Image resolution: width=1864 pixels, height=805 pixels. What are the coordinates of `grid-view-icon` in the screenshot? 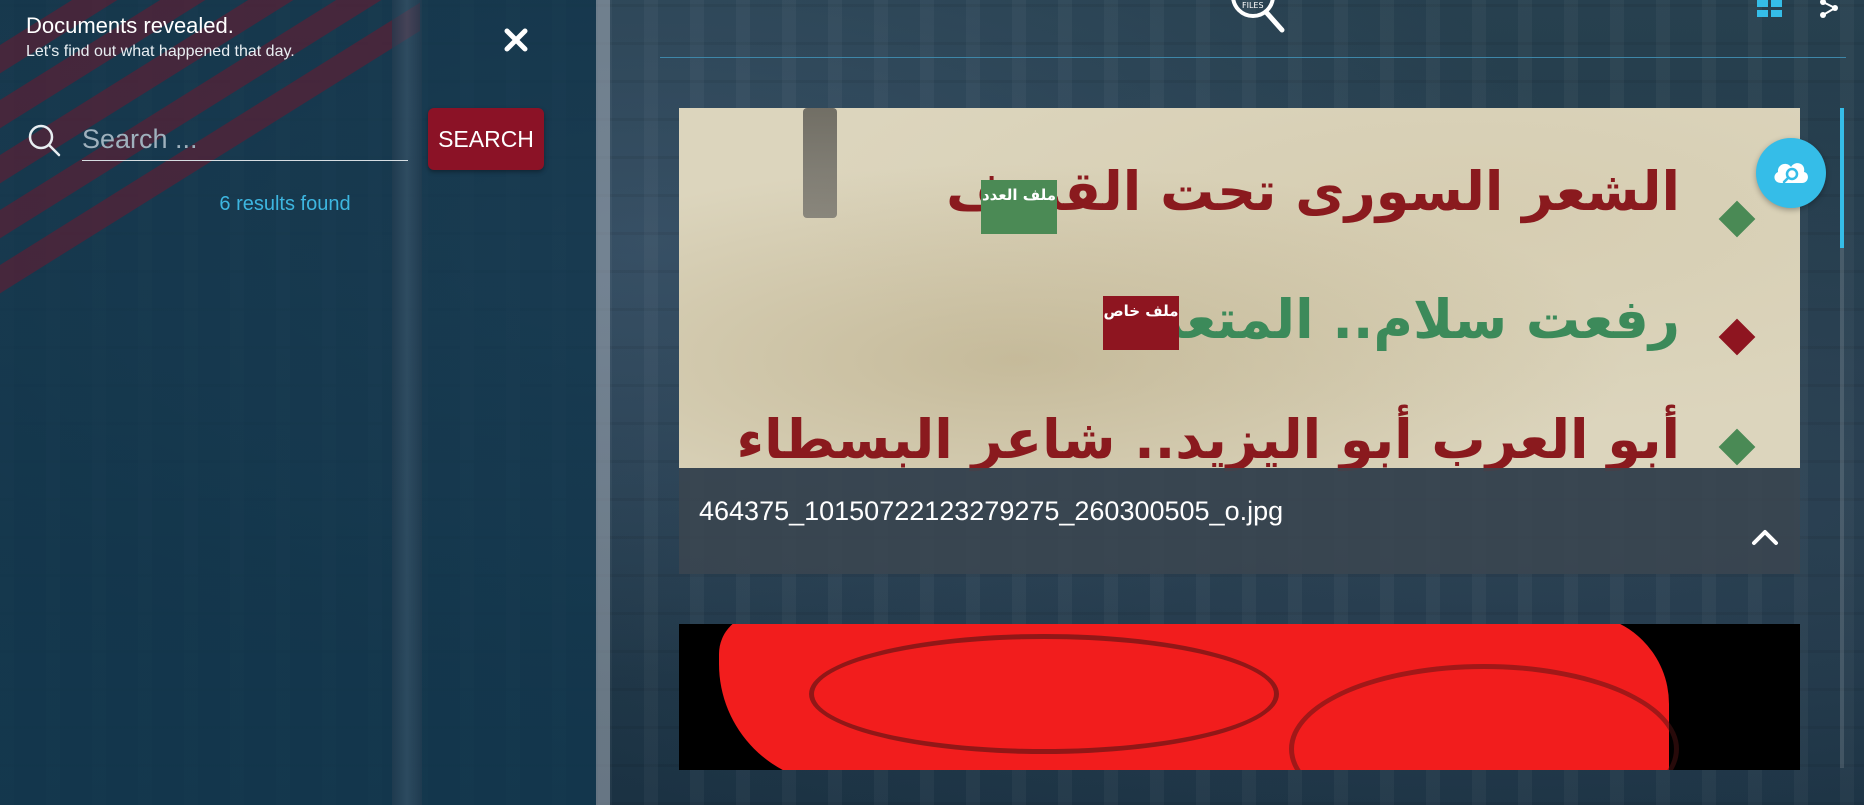 It's located at (1770, 9).